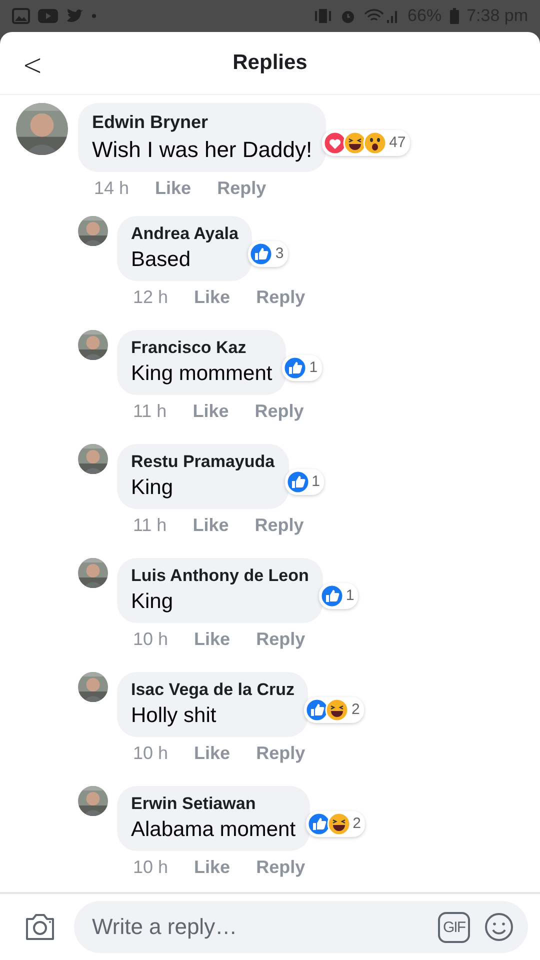 This screenshot has width=540, height=960. I want to click on author-name: Erwin Setiawan, so click(213, 804).